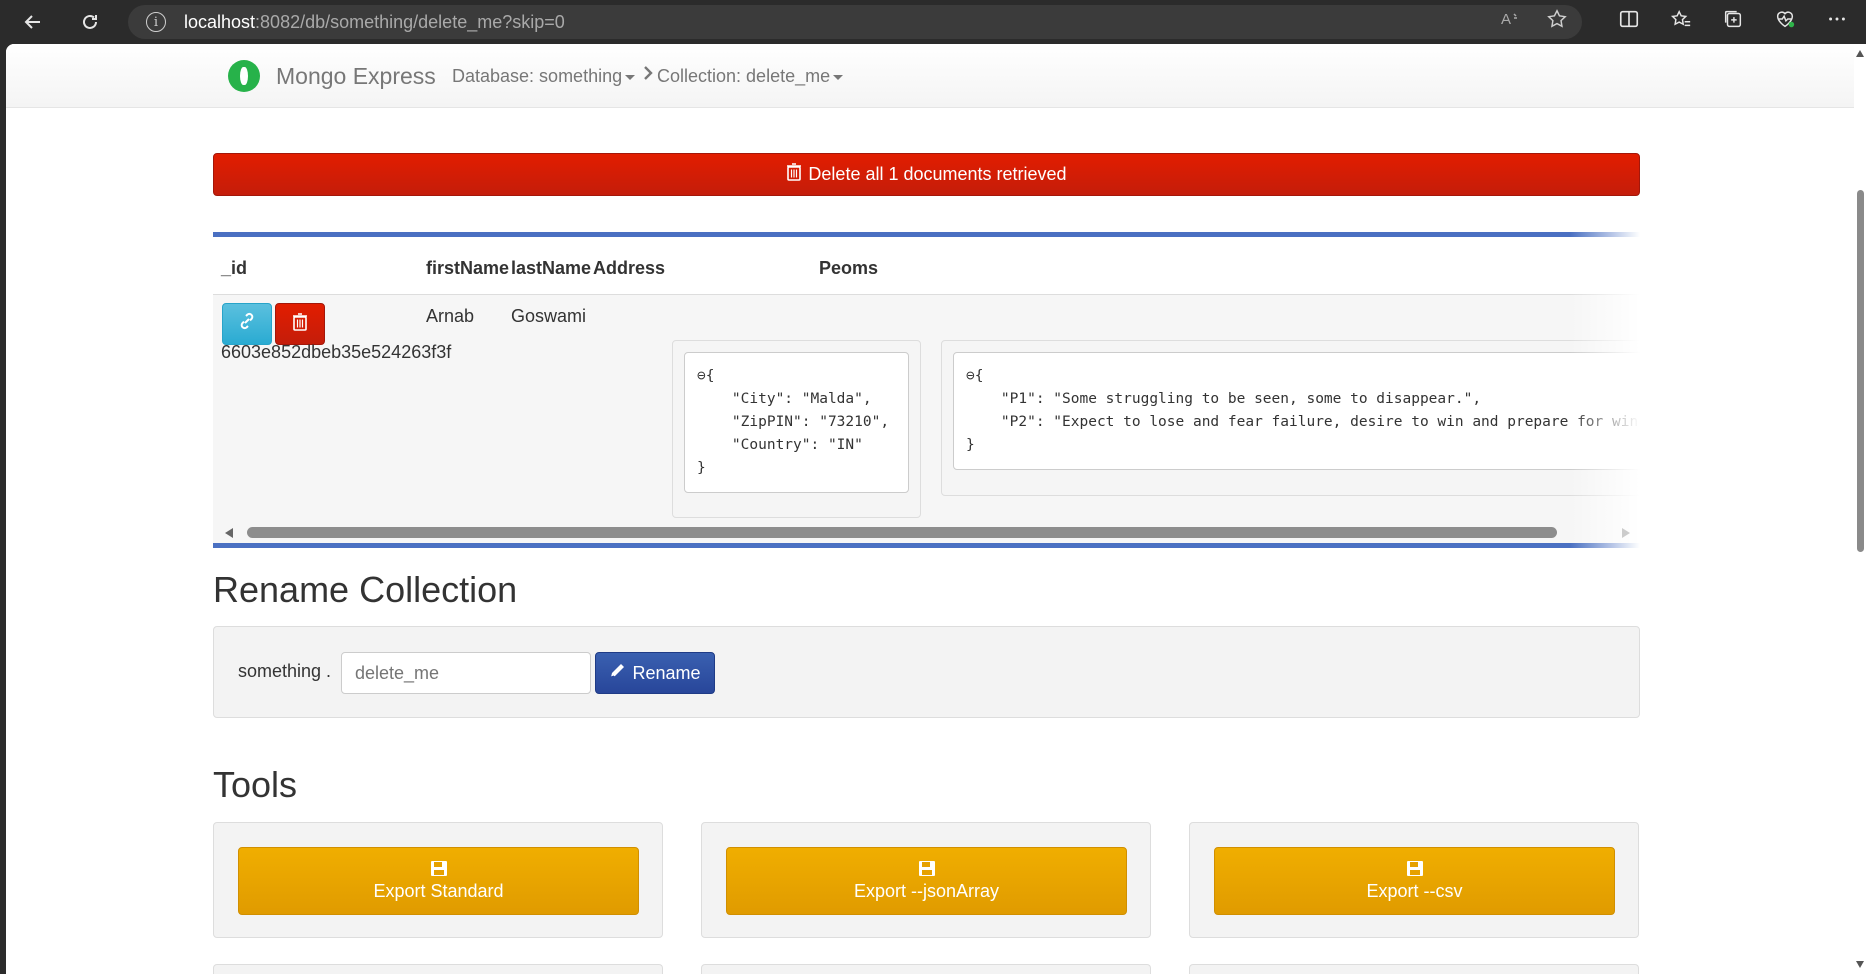  I want to click on export-standard-button: Export Standard, so click(438, 881).